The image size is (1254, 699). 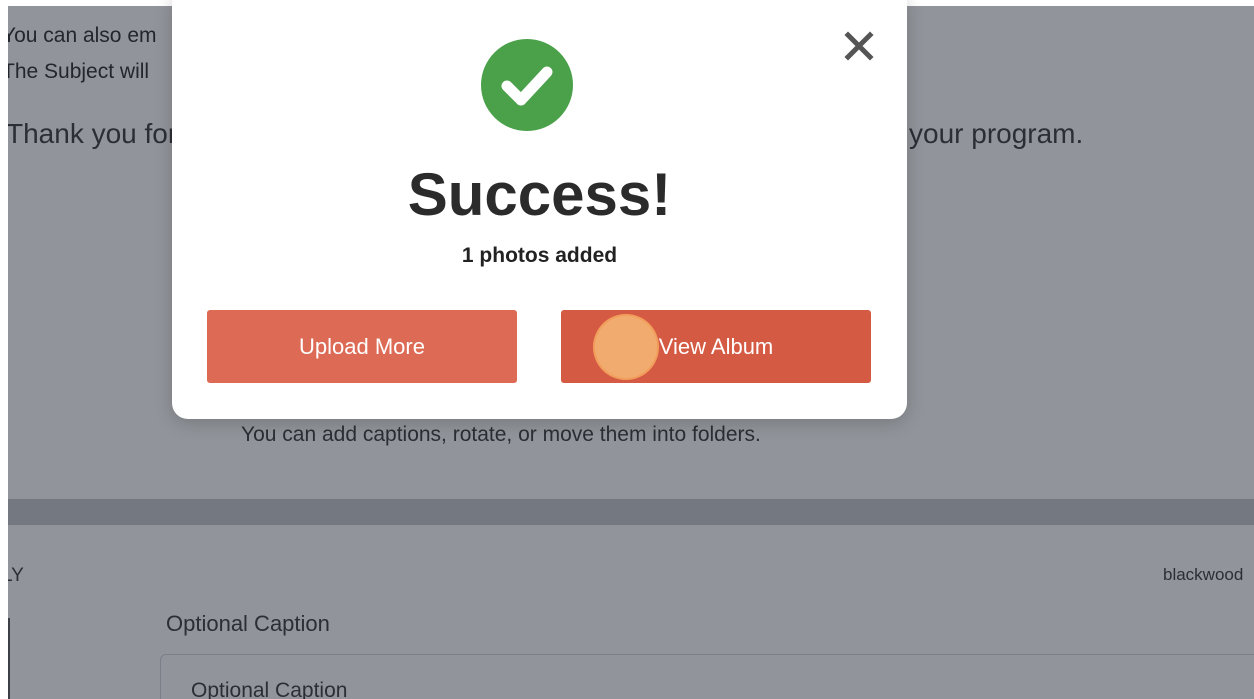 What do you see at coordinates (4, 349) in the screenshot?
I see `left-margin` at bounding box center [4, 349].